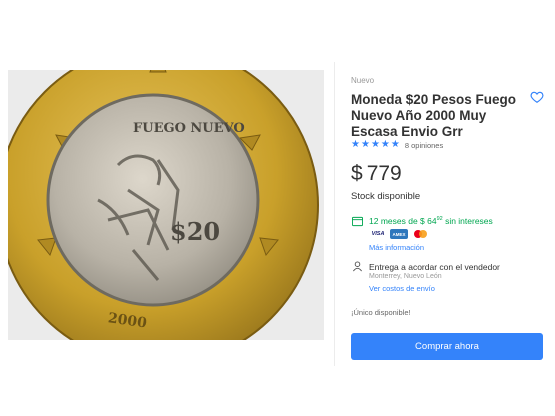  Describe the element at coordinates (402, 288) in the screenshot. I see `shipping-costs-link: Ver costos de envío` at that location.